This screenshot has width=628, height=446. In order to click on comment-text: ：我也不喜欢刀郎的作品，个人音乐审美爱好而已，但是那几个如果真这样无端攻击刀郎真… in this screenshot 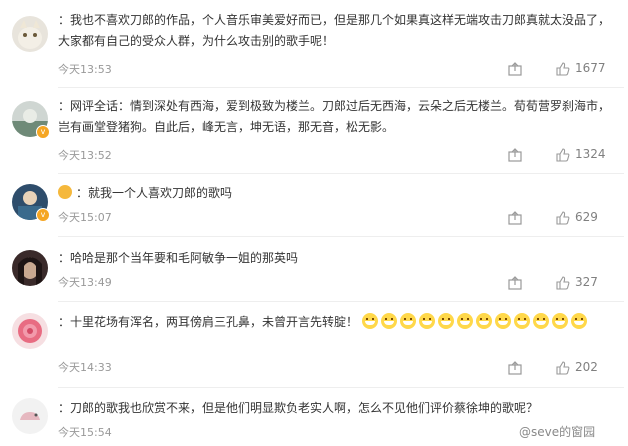, I will do `click(336, 31)`.